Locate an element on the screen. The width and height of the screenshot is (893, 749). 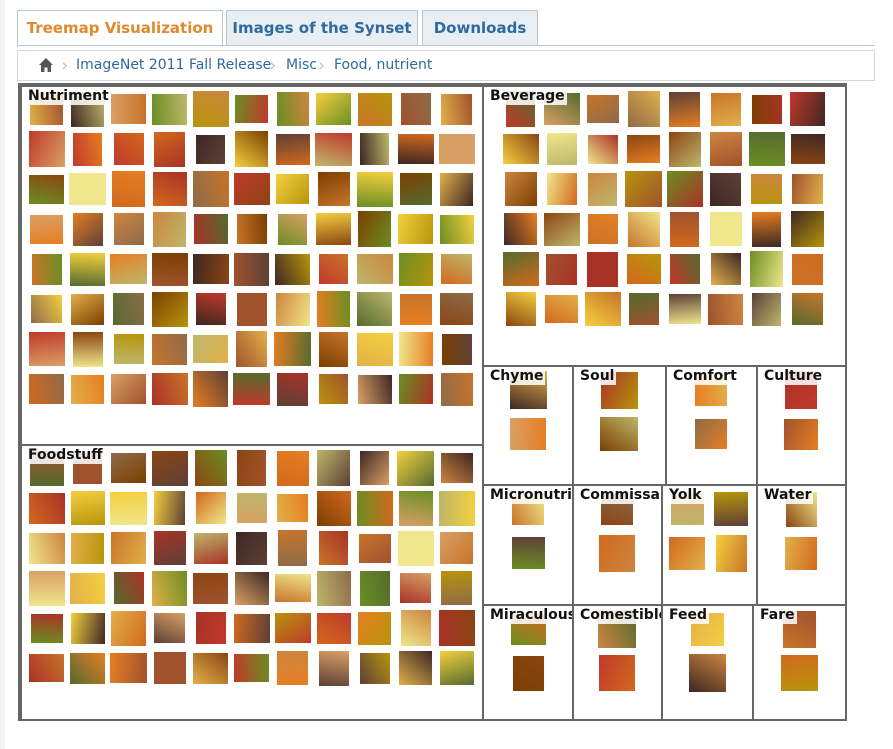
treemap-cell-comestible: Comestible is located at coordinates (617, 662).